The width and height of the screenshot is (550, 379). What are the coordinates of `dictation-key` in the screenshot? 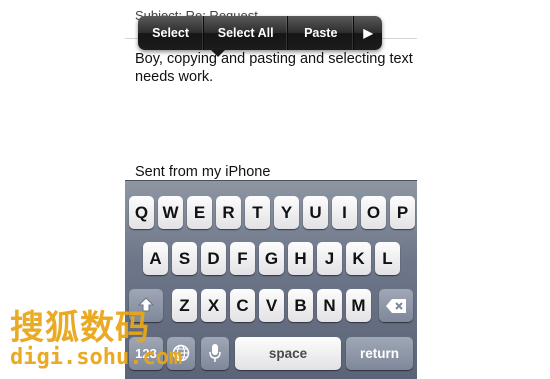 It's located at (215, 353).